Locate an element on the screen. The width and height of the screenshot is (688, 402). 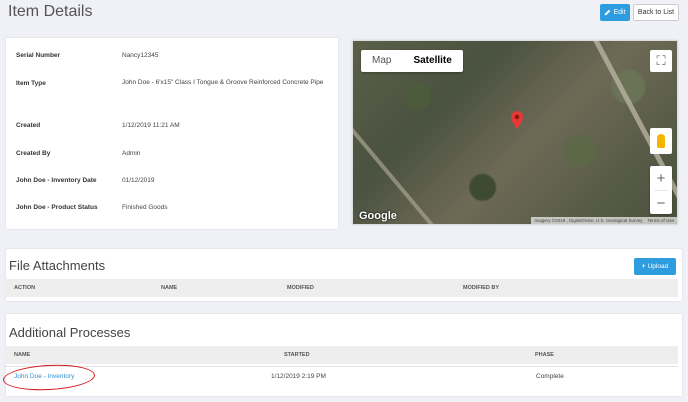
detail-value: Finished Goods is located at coordinates (145, 207).